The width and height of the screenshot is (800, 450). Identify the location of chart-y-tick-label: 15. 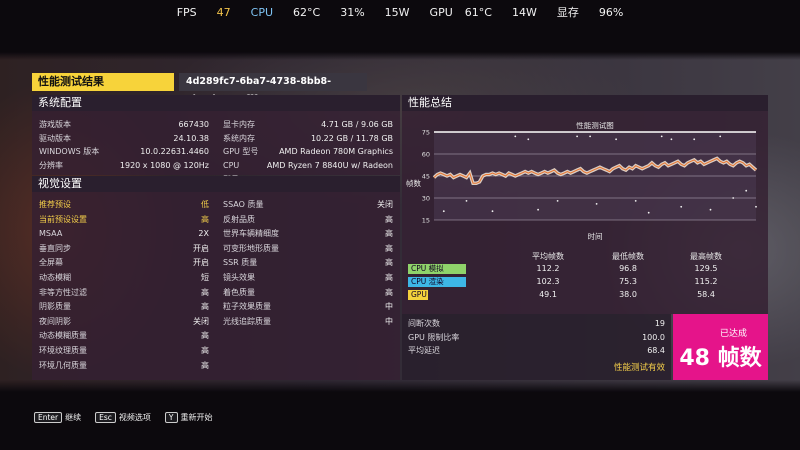
(426, 221).